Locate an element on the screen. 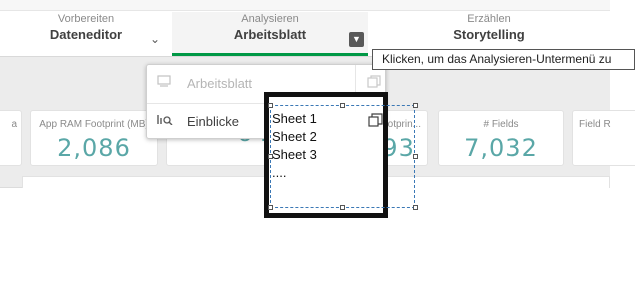 The height and width of the screenshot is (287, 635). kpi-card-6: Field R is located at coordinates (603, 138).